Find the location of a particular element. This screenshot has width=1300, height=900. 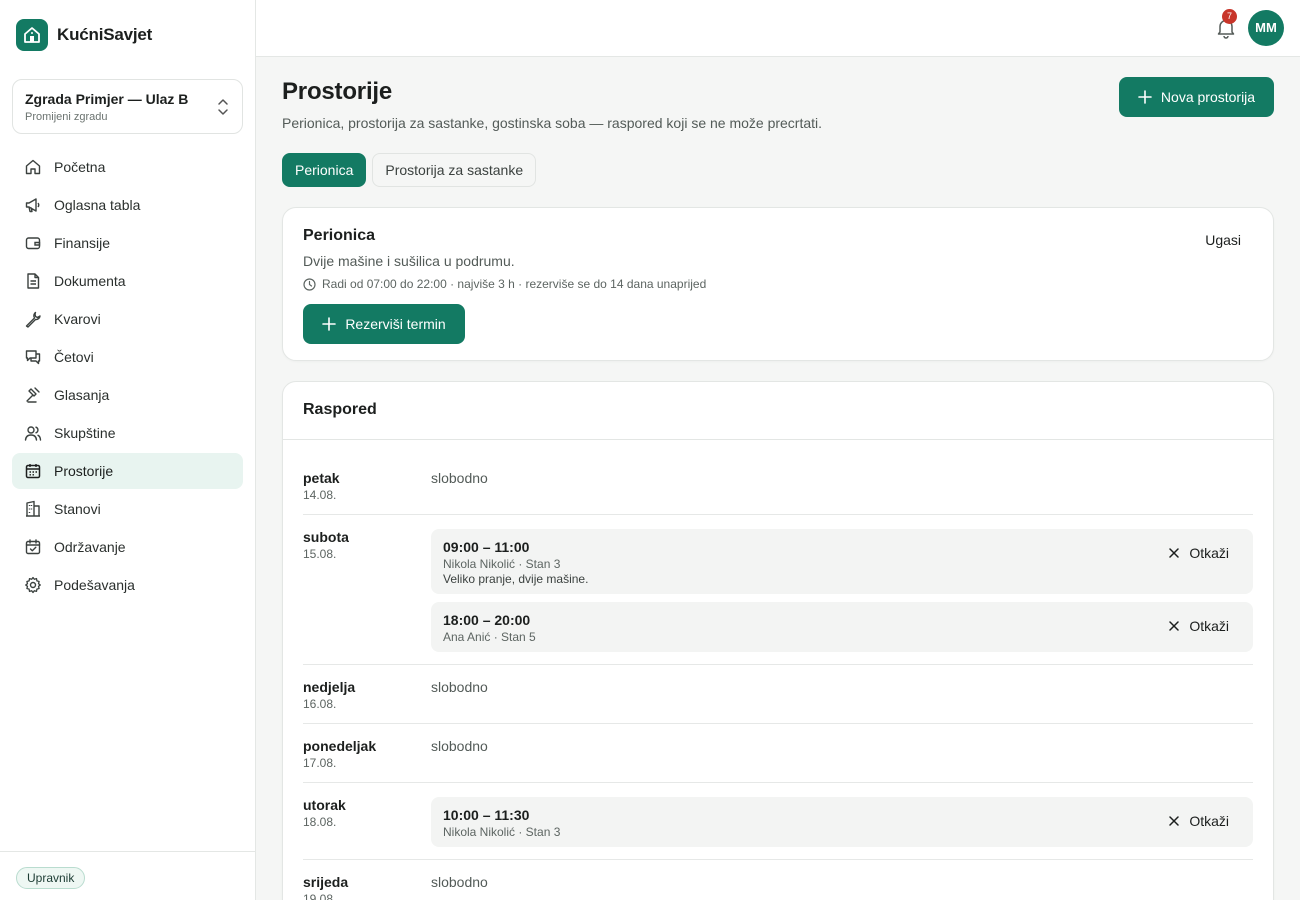

sidebar-item-dokumenta: Dokumenta is located at coordinates (127, 281).